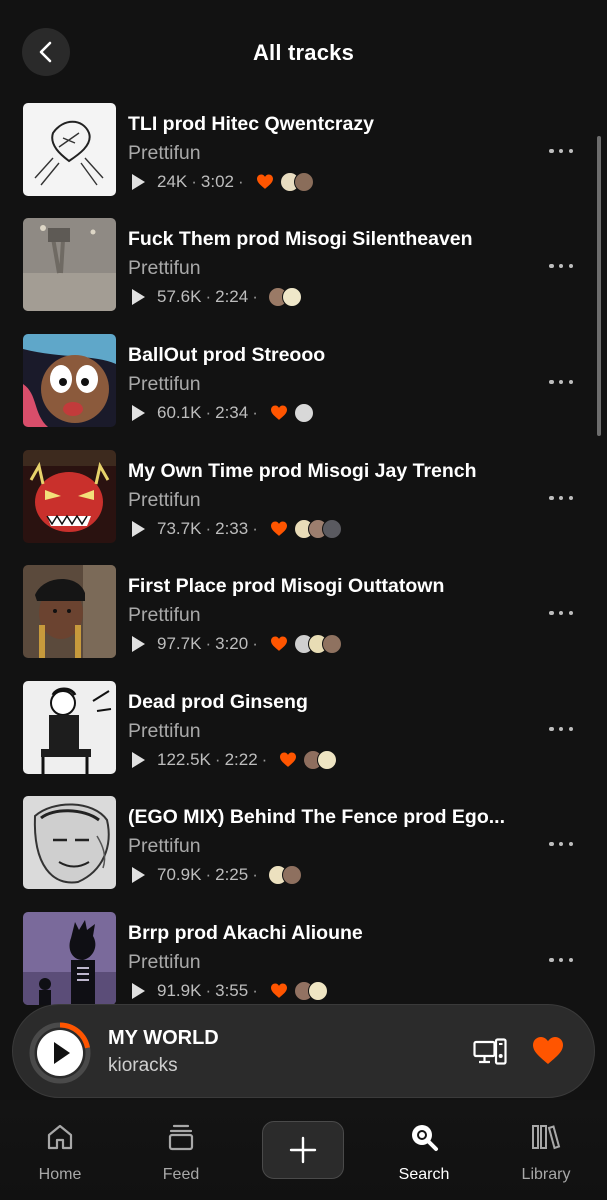 The image size is (607, 1200). I want to click on add-button, so click(303, 1150).